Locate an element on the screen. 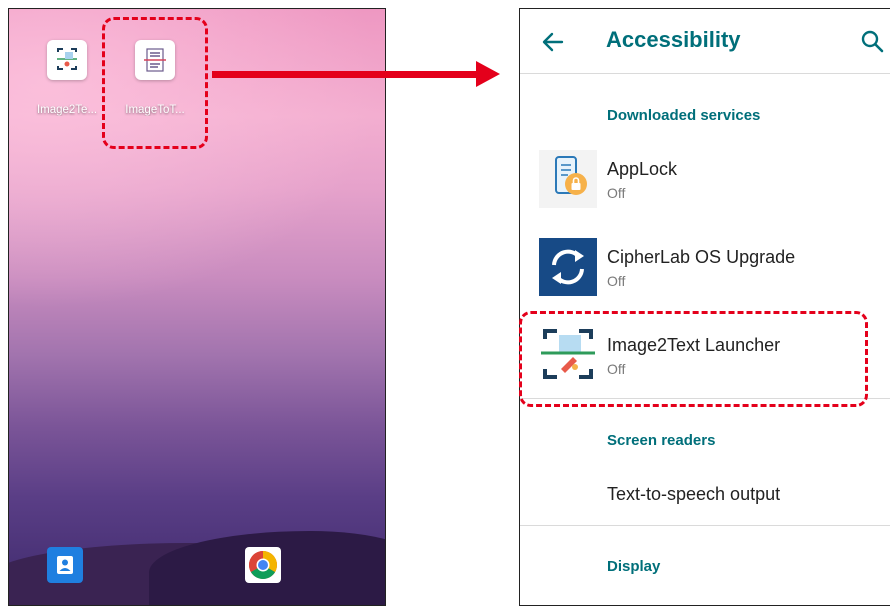  chrome-icon is located at coordinates (263, 565).